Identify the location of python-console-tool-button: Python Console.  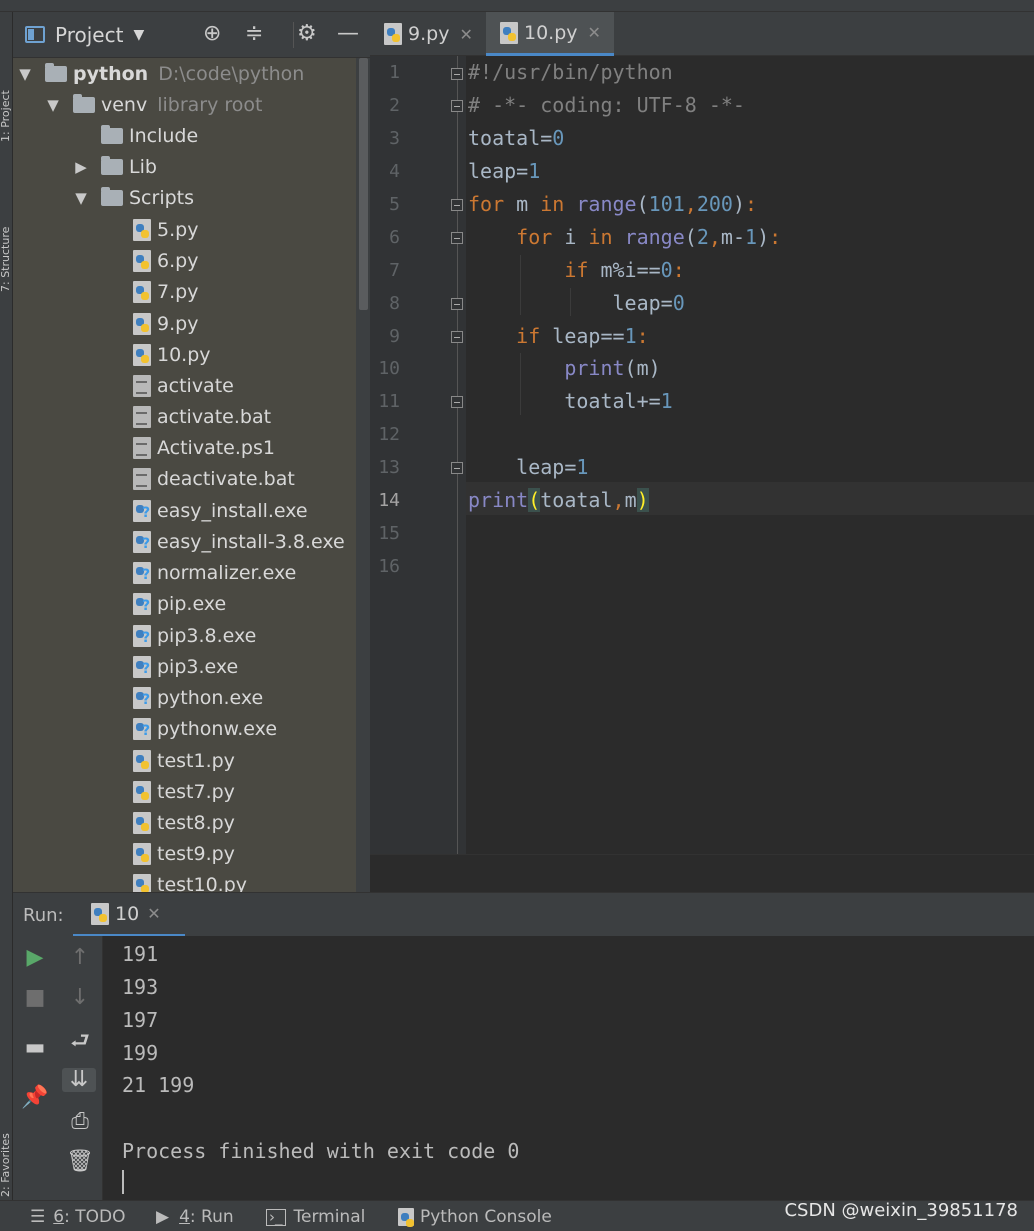
(475, 1217).